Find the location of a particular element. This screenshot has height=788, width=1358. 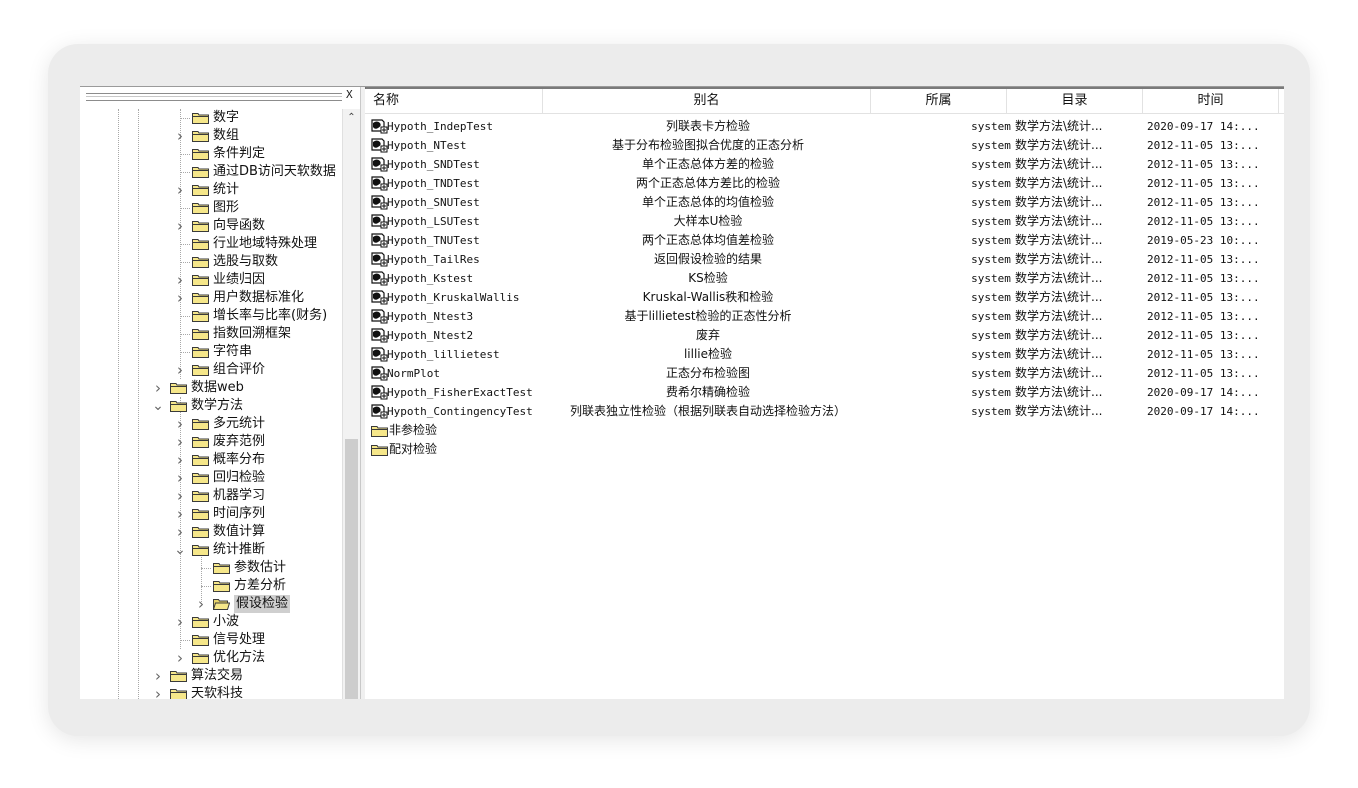

tree-item: › 多元统计 is located at coordinates (211, 424).